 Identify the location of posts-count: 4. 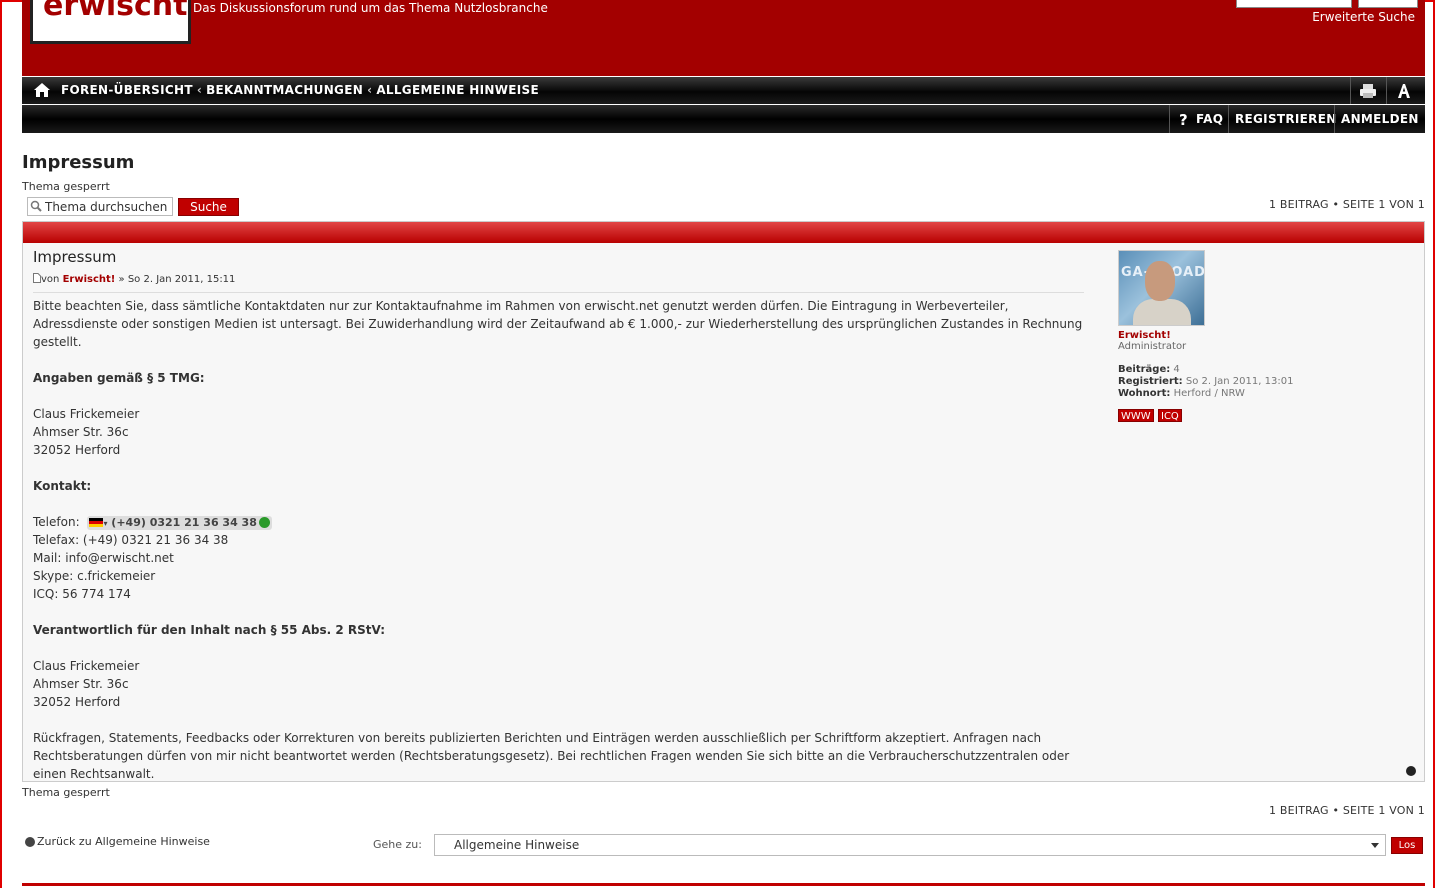
(1176, 369).